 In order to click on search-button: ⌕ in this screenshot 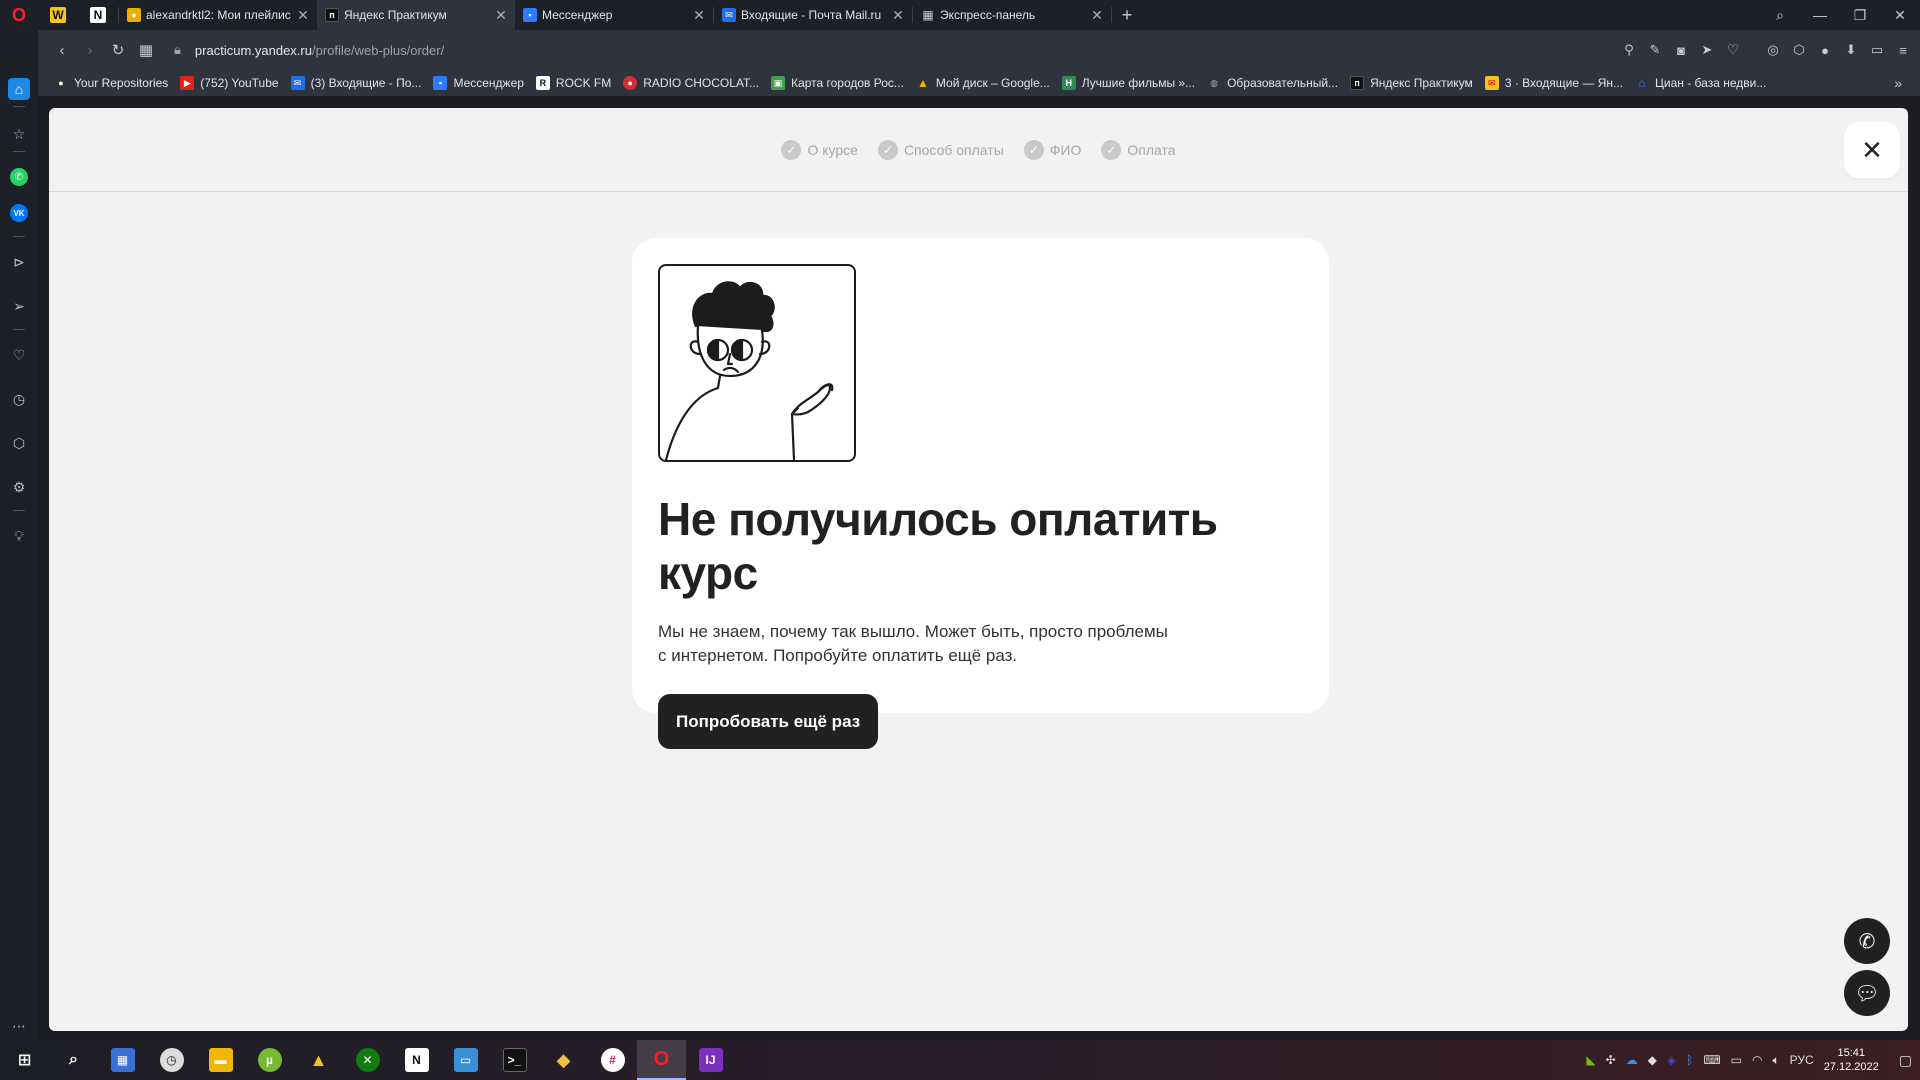, I will do `click(73, 1060)`.